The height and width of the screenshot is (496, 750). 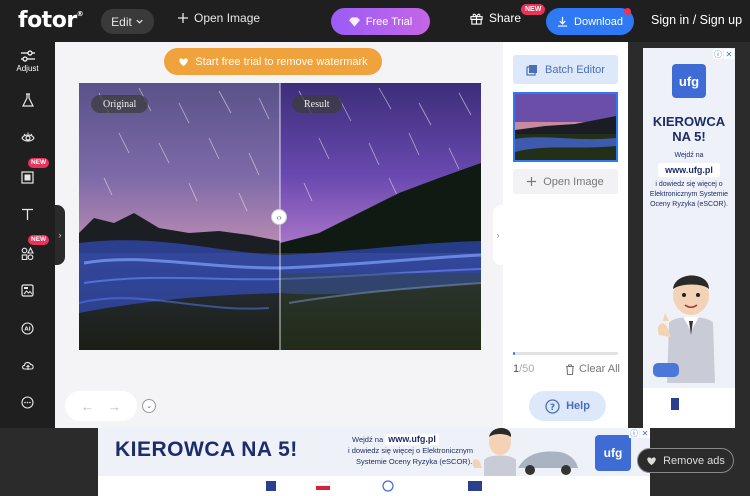 I want to click on upload-progress-fill, so click(x=514, y=353).